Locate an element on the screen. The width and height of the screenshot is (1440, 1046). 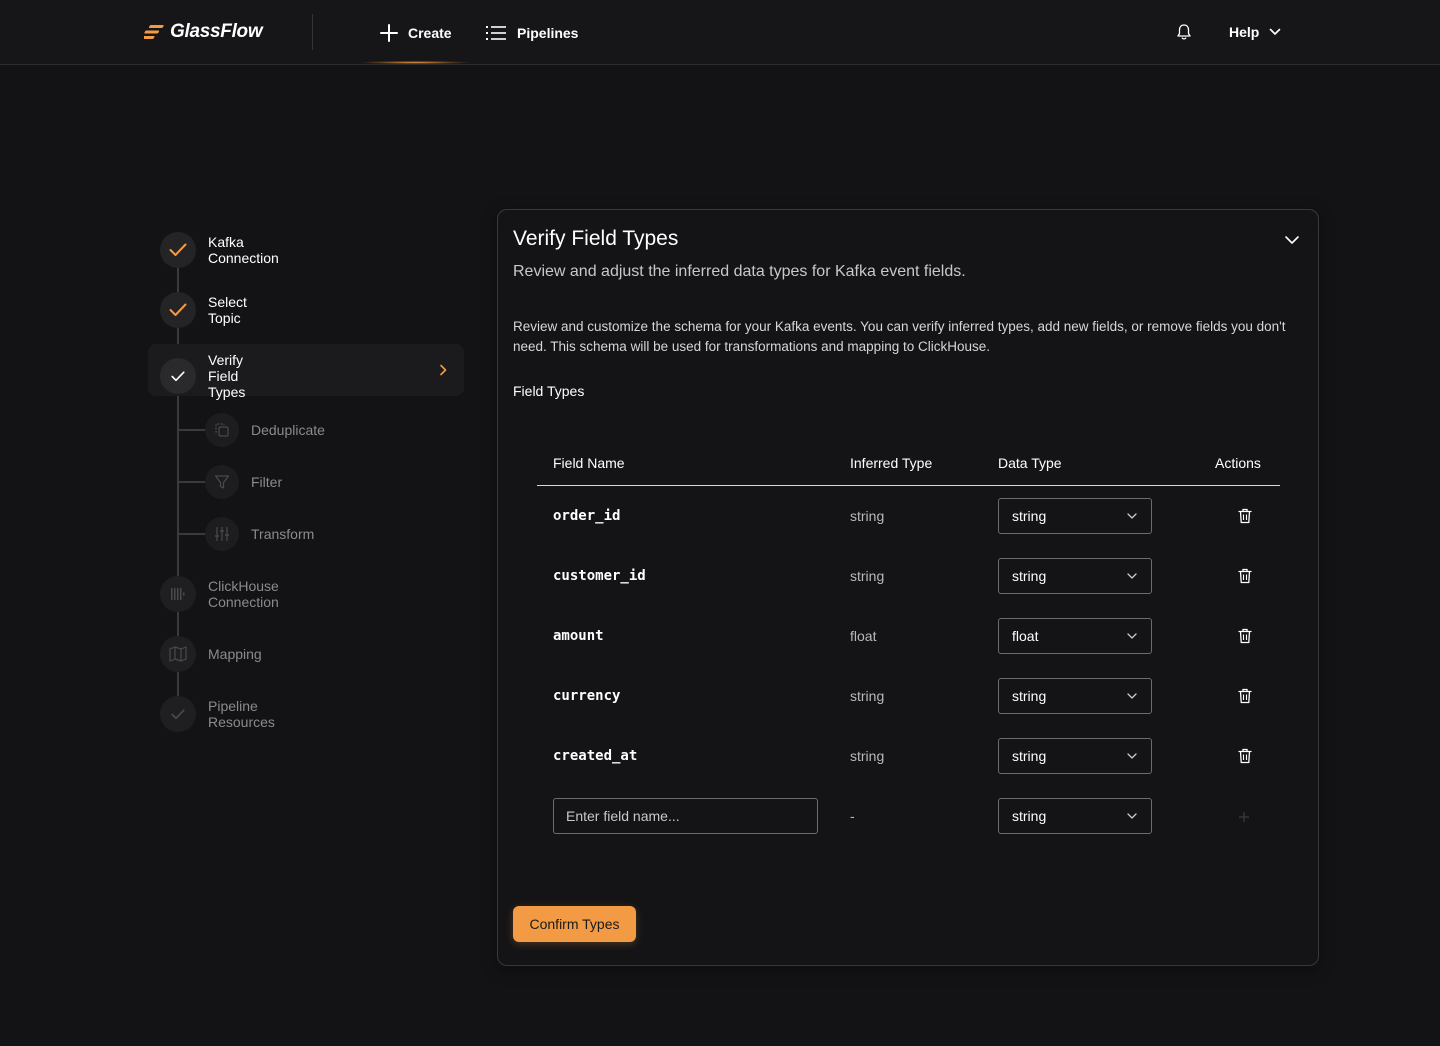
bell-icon is located at coordinates (1184, 32).